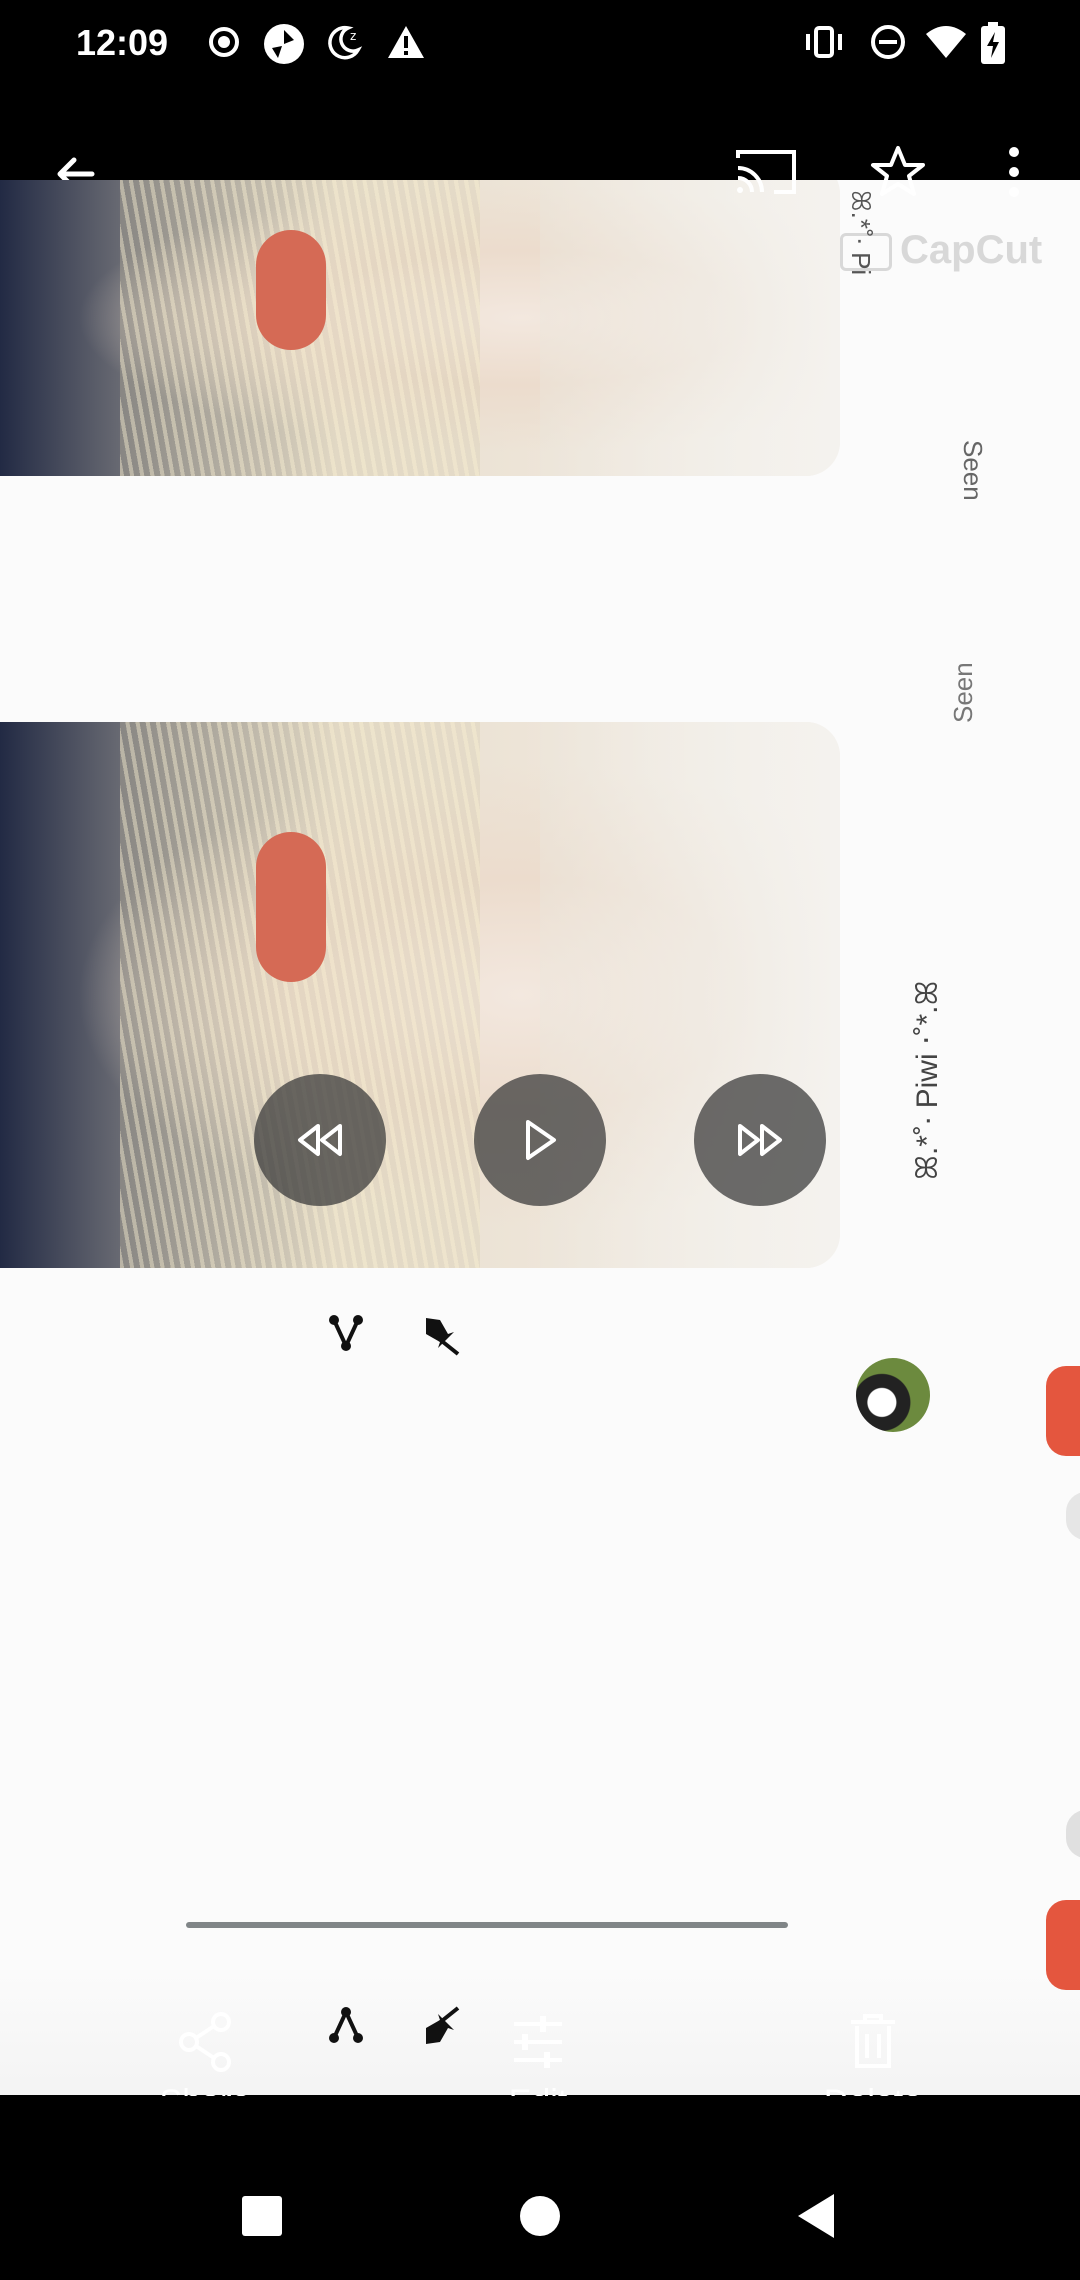 Image resolution: width=1080 pixels, height=2280 pixels. Describe the element at coordinates (205, 2042) in the screenshot. I see `share-icon` at that location.